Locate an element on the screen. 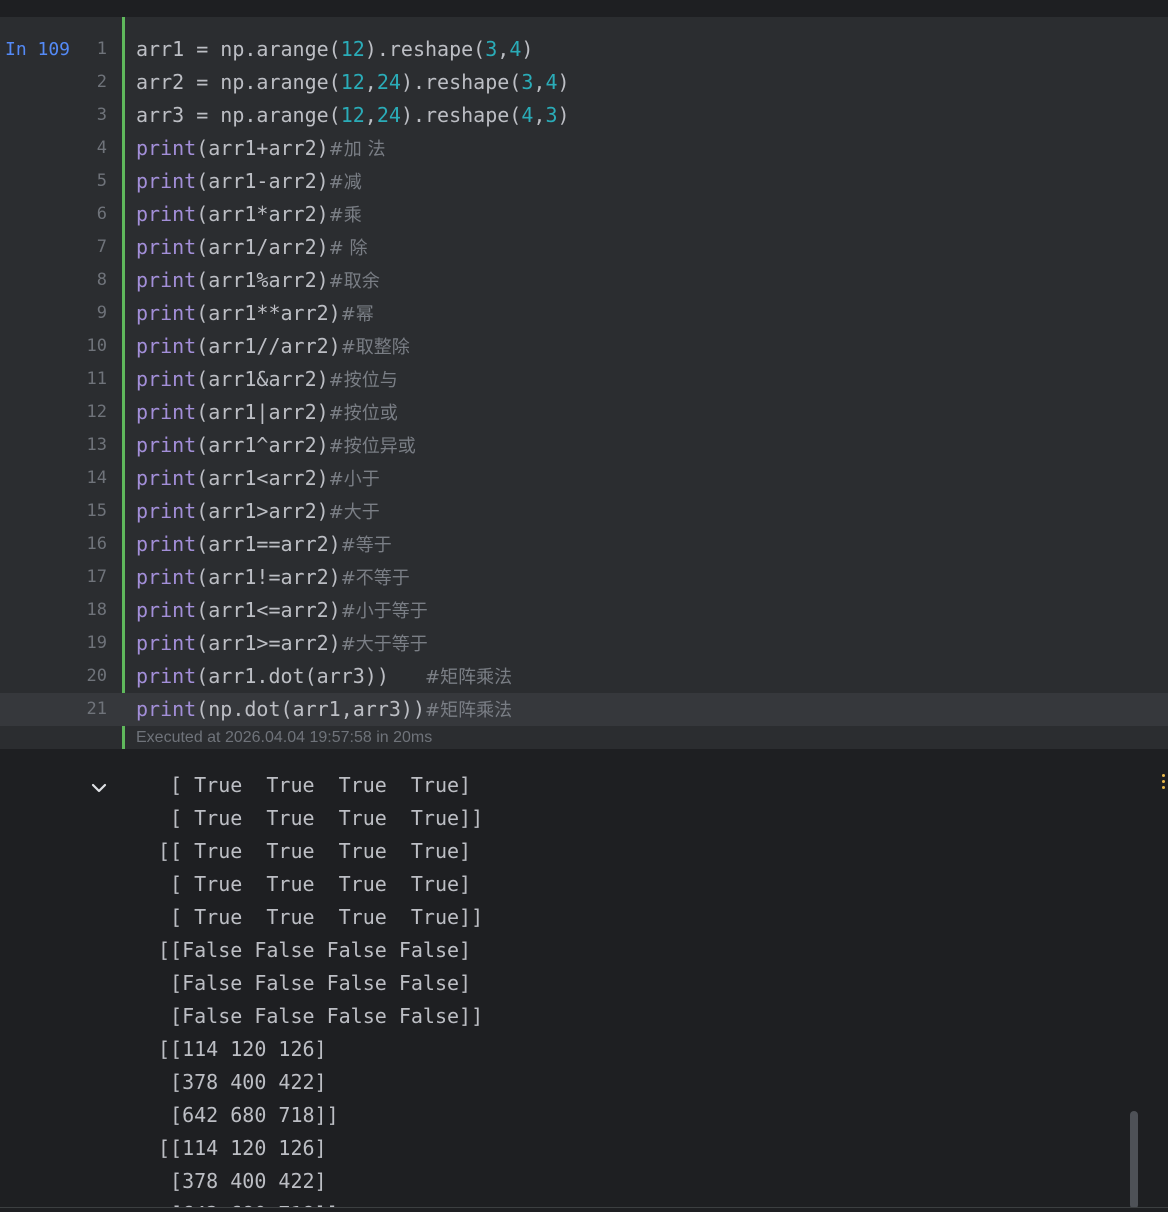 This screenshot has height=1212, width=1168. code-text: print(arr1>arr2)#大于 is located at coordinates (258, 511).